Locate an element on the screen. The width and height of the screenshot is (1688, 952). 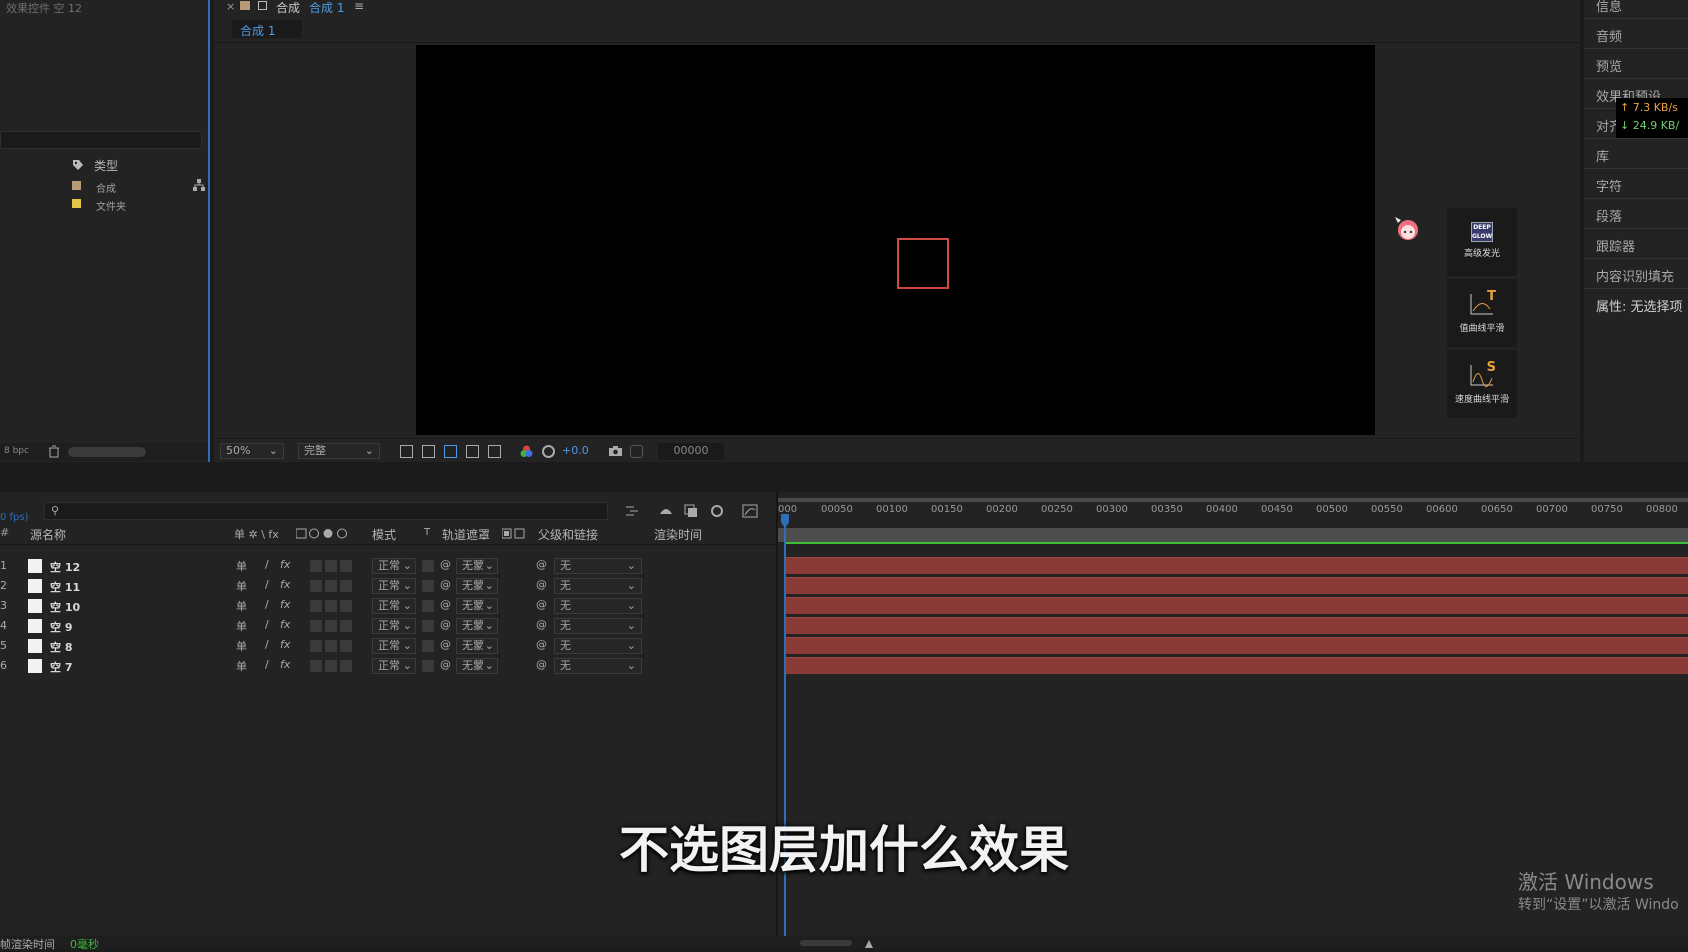
layer-name: 空 11 is located at coordinates (65, 587).